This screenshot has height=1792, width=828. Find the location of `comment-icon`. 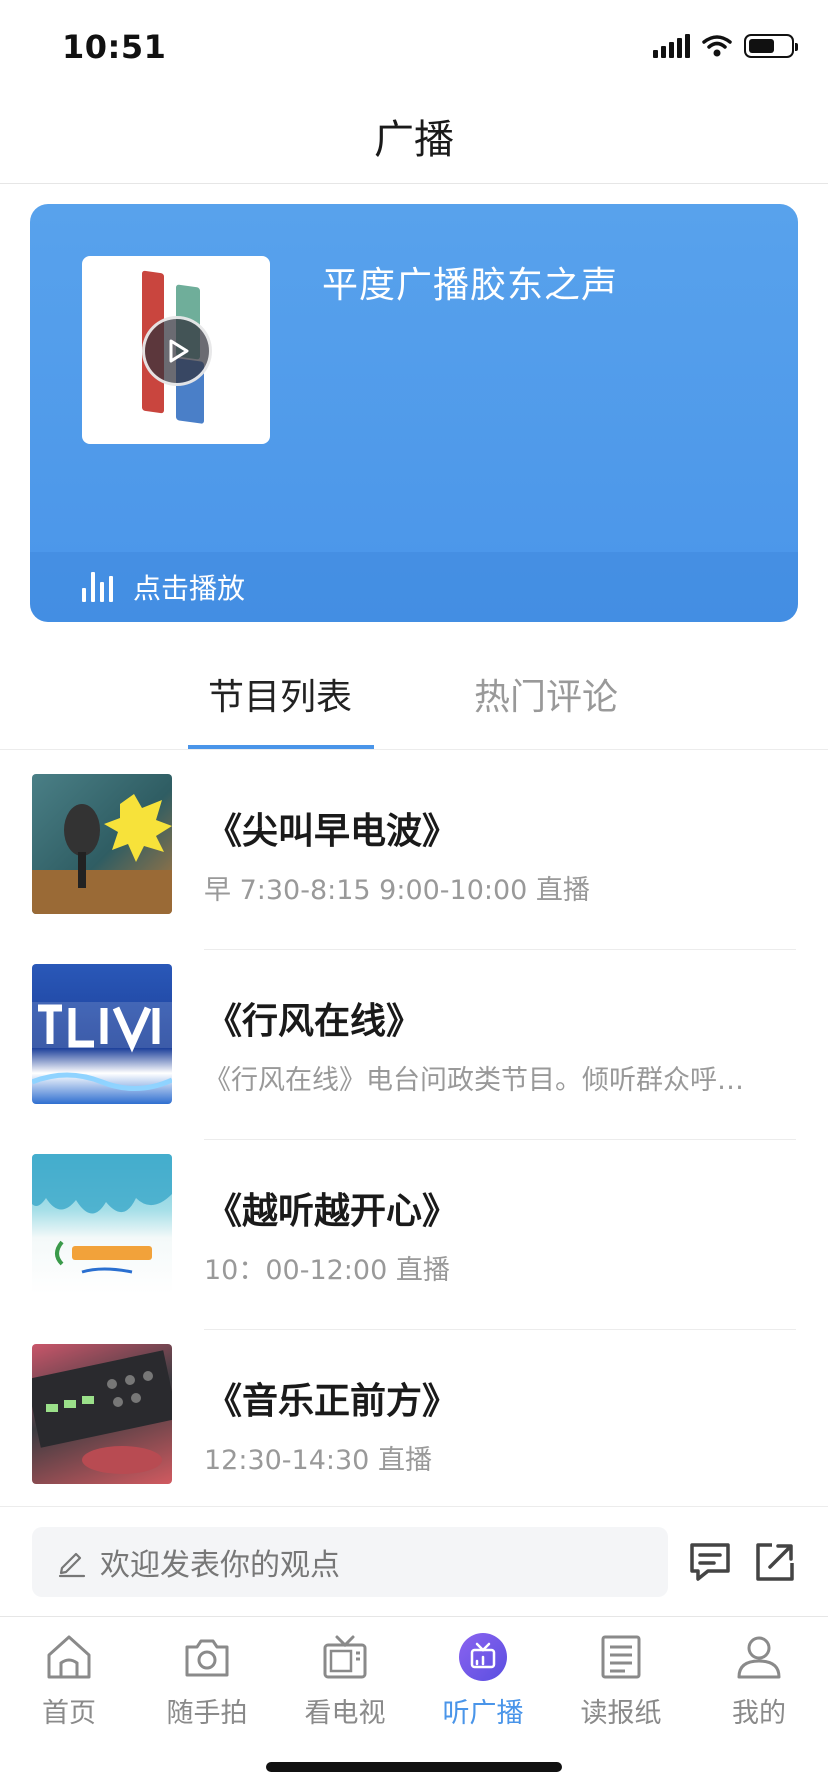

comment-icon is located at coordinates (710, 1561).